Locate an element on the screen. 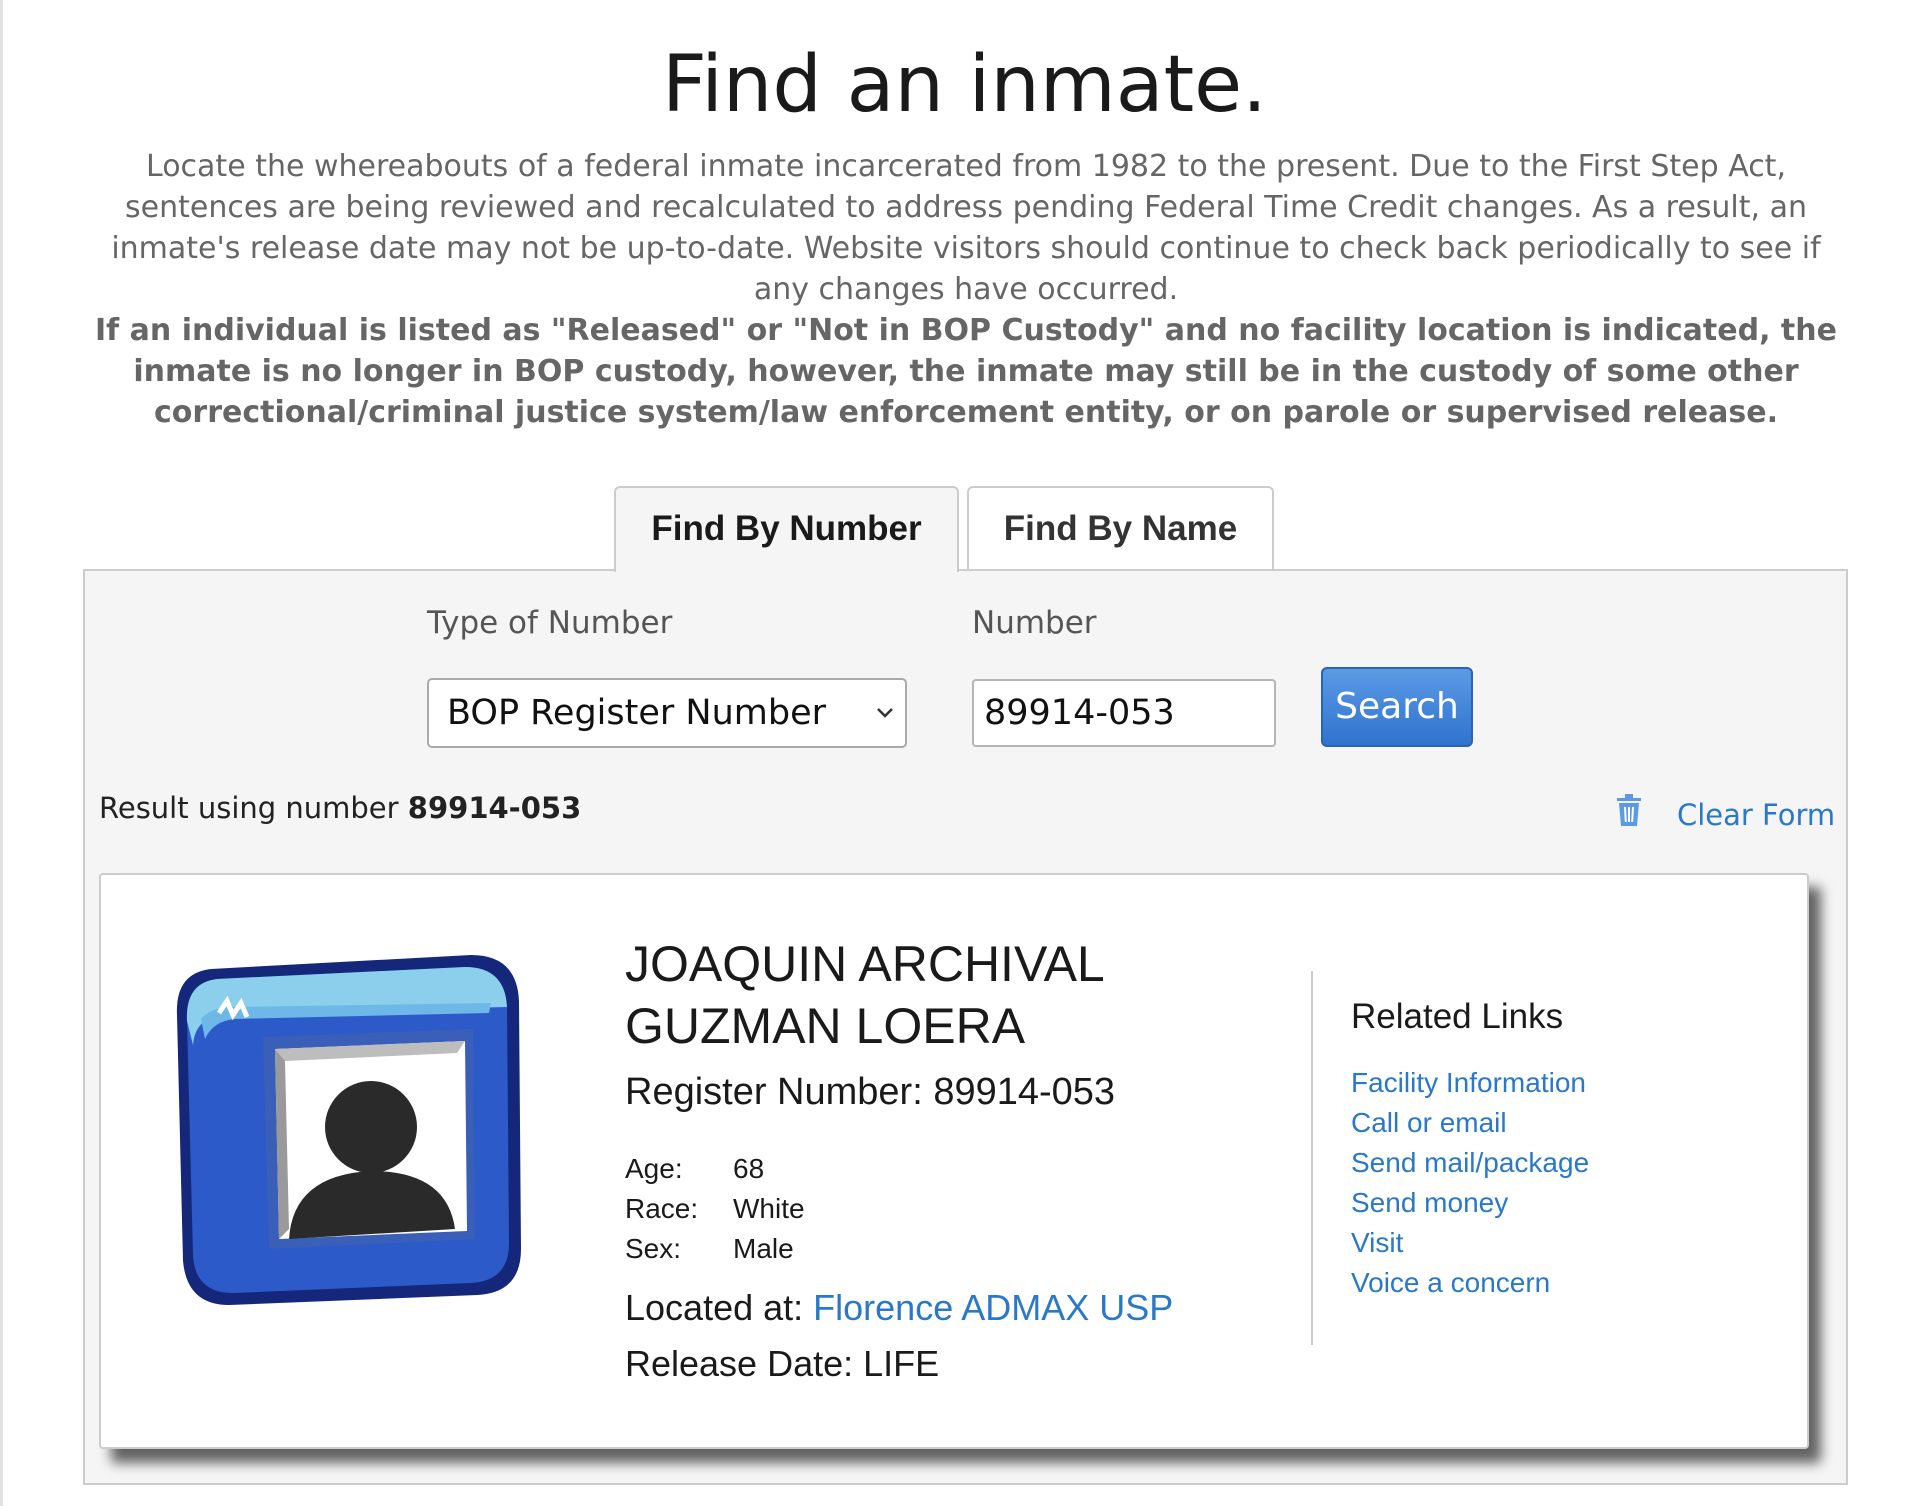 This screenshot has width=1926, height=1506. number-label: Number is located at coordinates (1034, 623).